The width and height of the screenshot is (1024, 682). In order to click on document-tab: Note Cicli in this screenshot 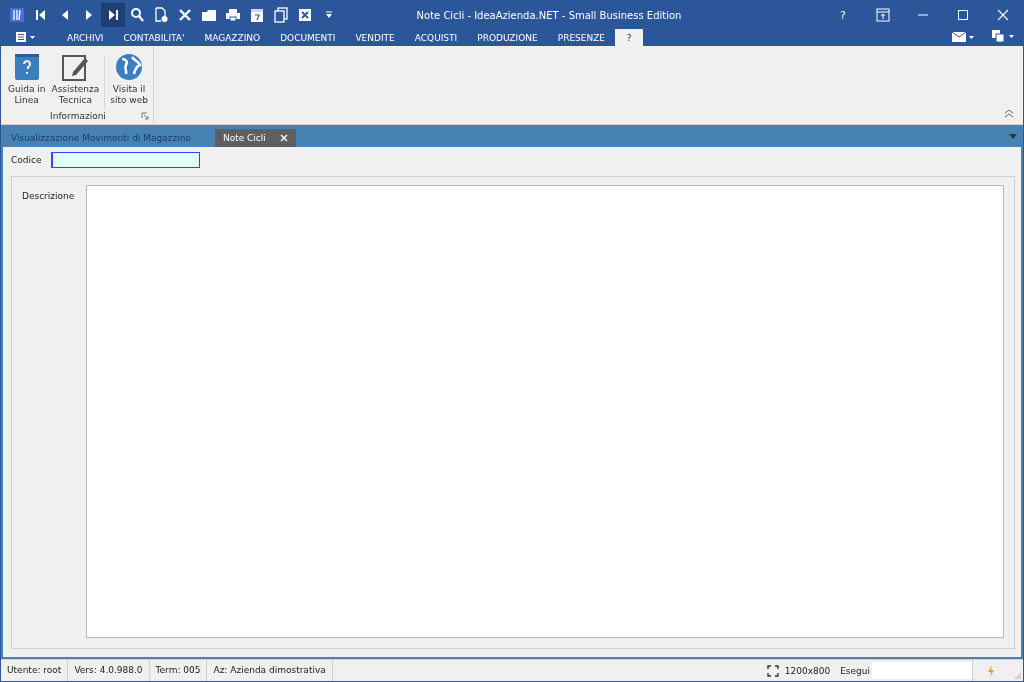, I will do `click(255, 138)`.